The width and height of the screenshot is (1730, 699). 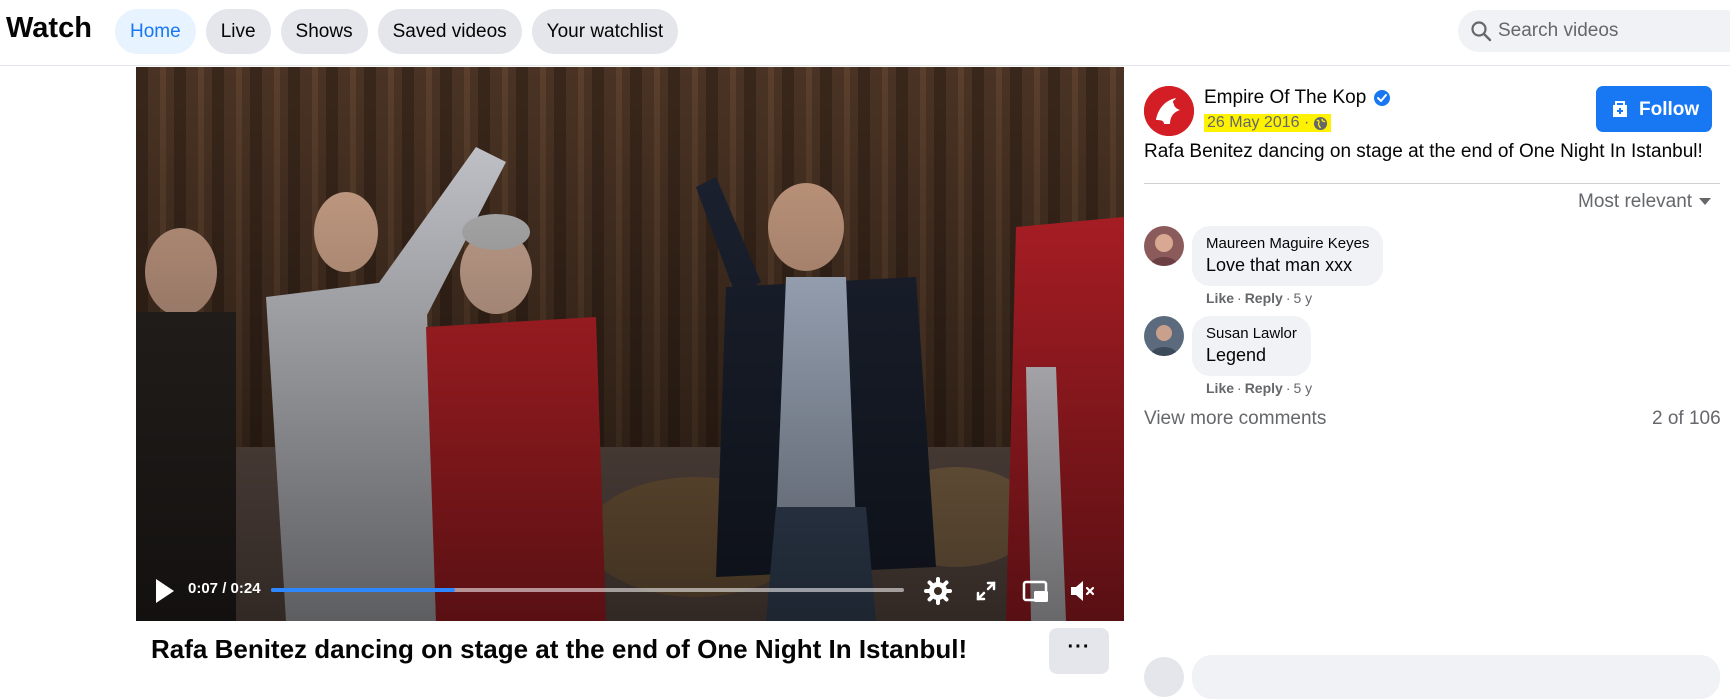 I want to click on verified-badge-icon, so click(x=1382, y=98).